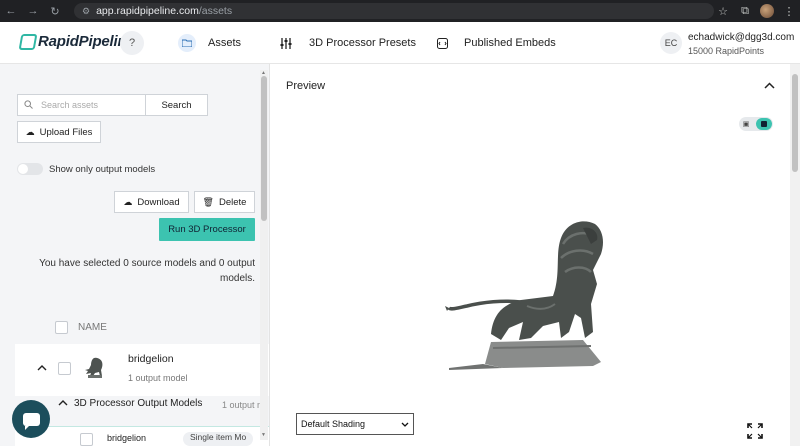 The image size is (800, 446). I want to click on fullscreen-icon, so click(755, 431).